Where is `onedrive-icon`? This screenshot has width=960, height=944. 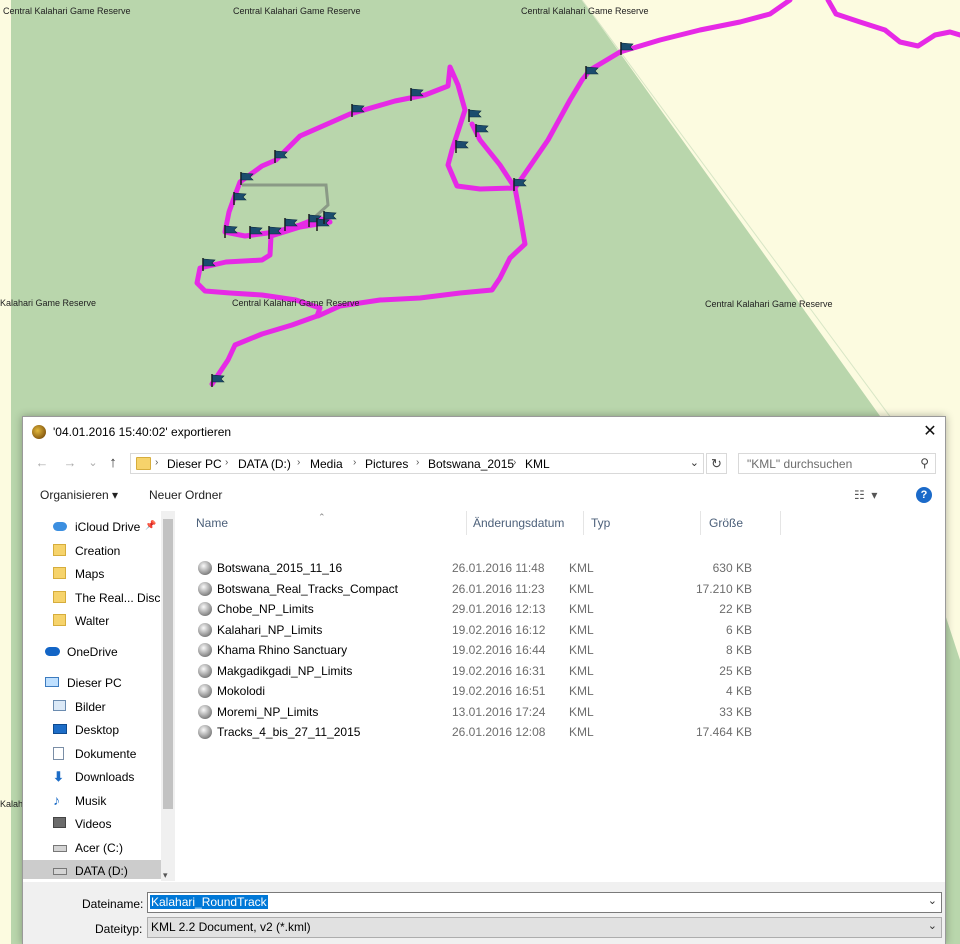 onedrive-icon is located at coordinates (52, 651).